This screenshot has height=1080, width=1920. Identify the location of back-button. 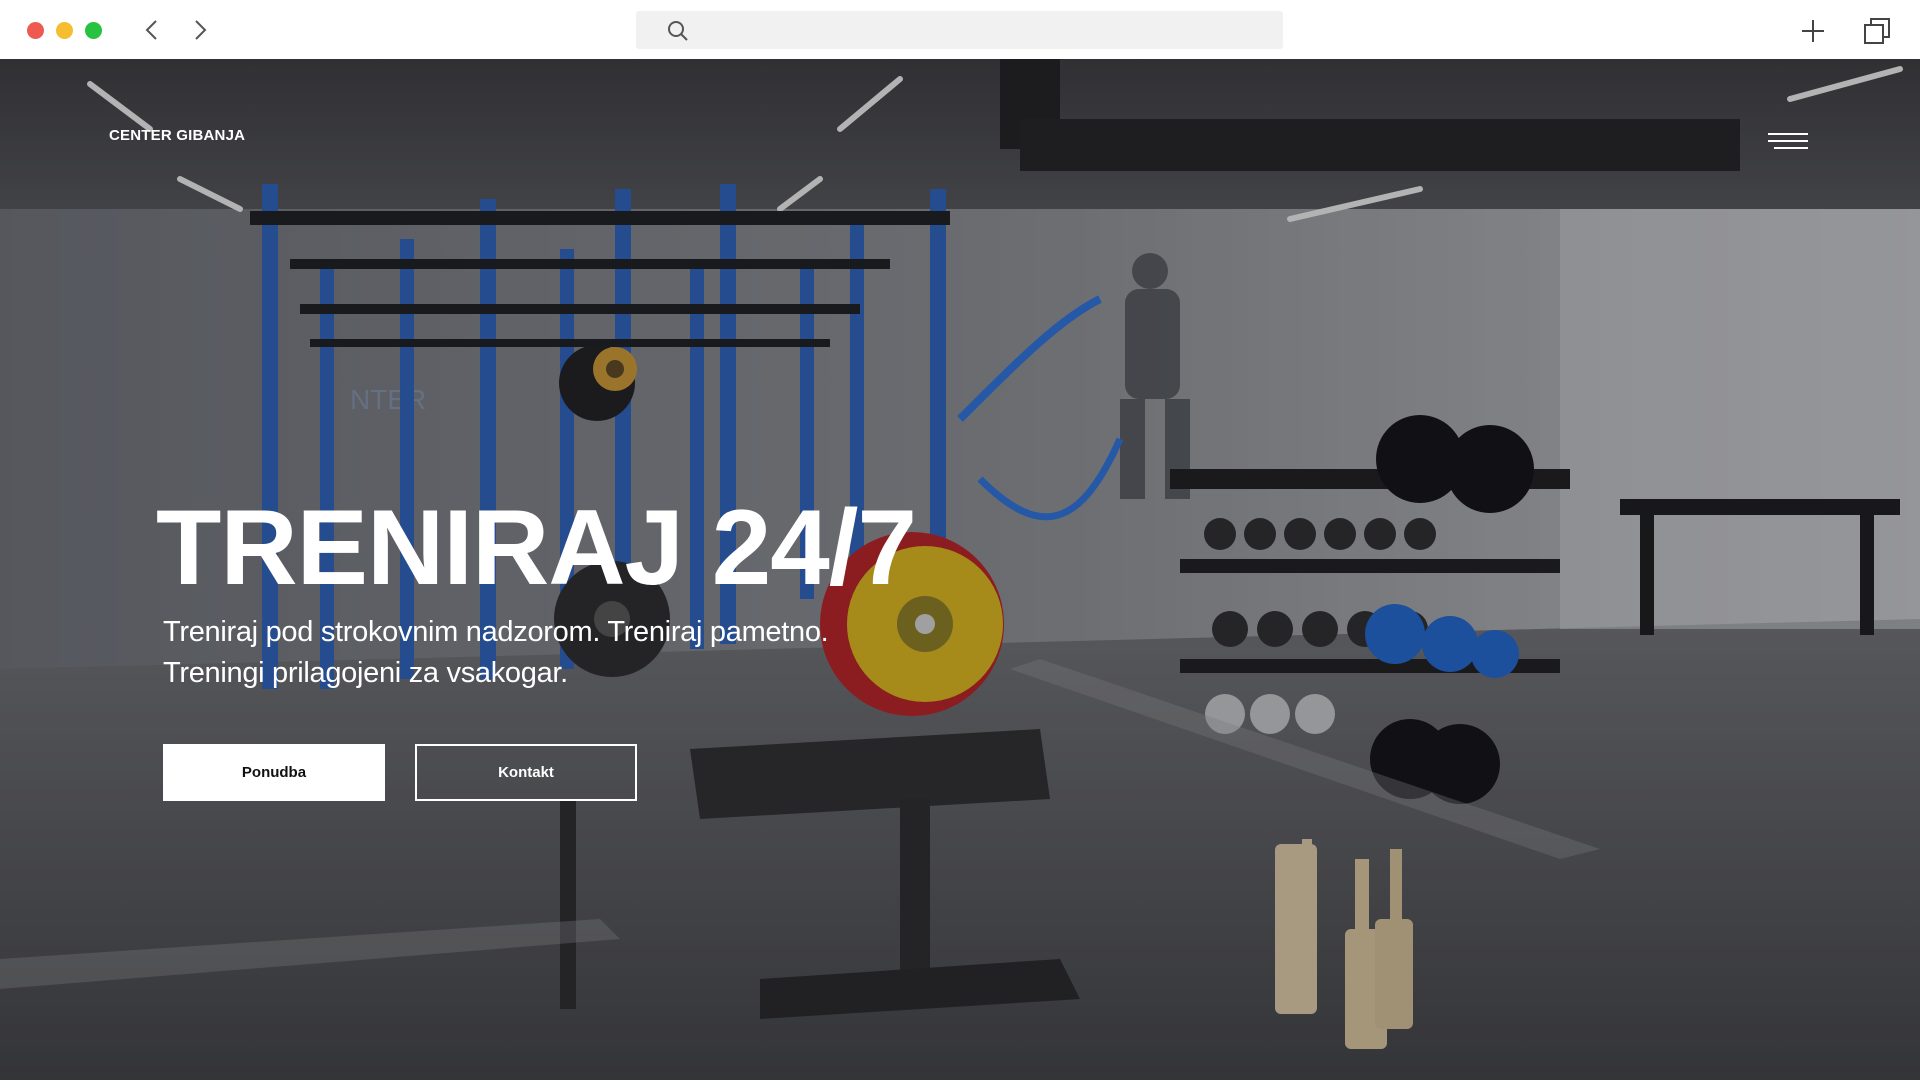
(152, 30).